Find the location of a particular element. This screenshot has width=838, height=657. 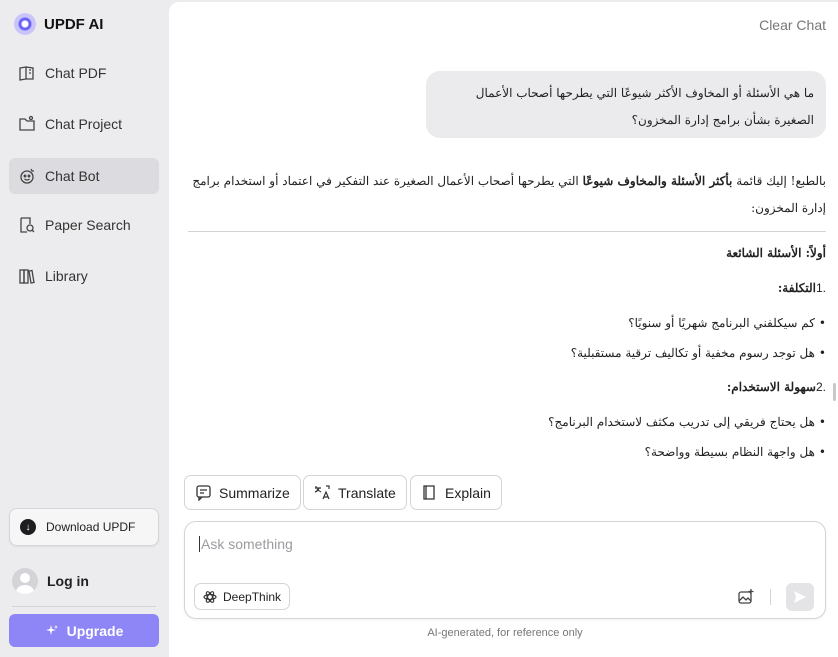

list-item: كم سيكلفني البرنامج شهريًا أو سنويًا؟ is located at coordinates (507, 323).